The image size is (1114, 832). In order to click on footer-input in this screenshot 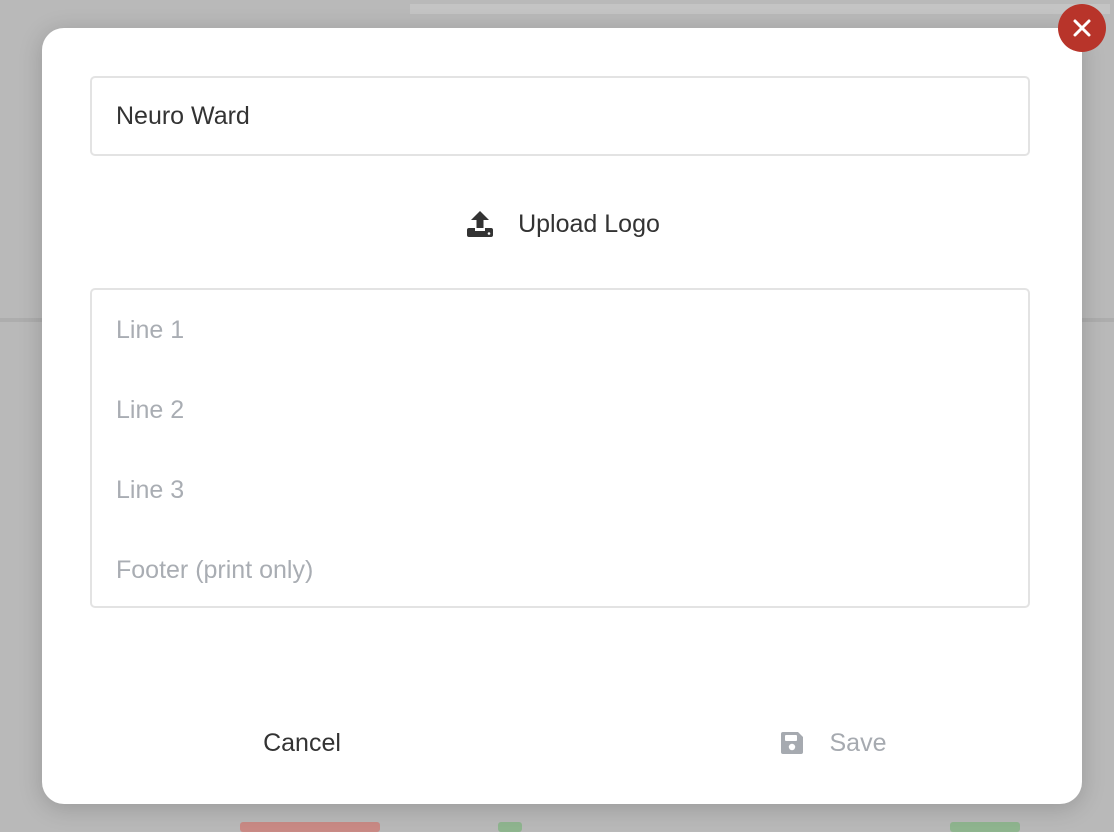, I will do `click(560, 570)`.